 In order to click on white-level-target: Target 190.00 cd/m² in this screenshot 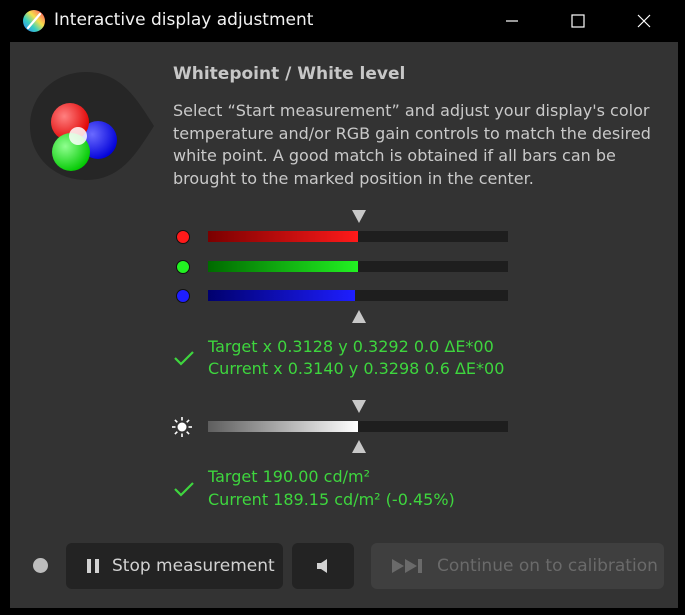, I will do `click(289, 476)`.